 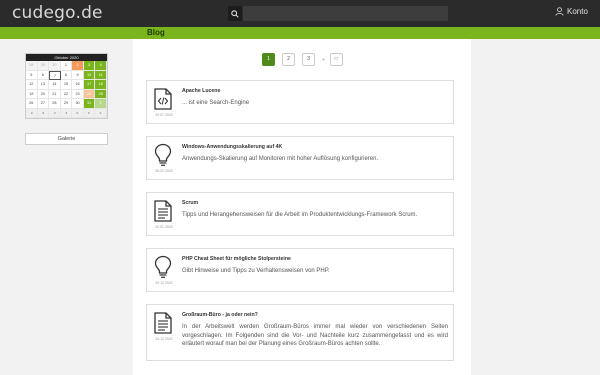 What do you see at coordinates (66, 75) in the screenshot?
I see `calendar-day: 8` at bounding box center [66, 75].